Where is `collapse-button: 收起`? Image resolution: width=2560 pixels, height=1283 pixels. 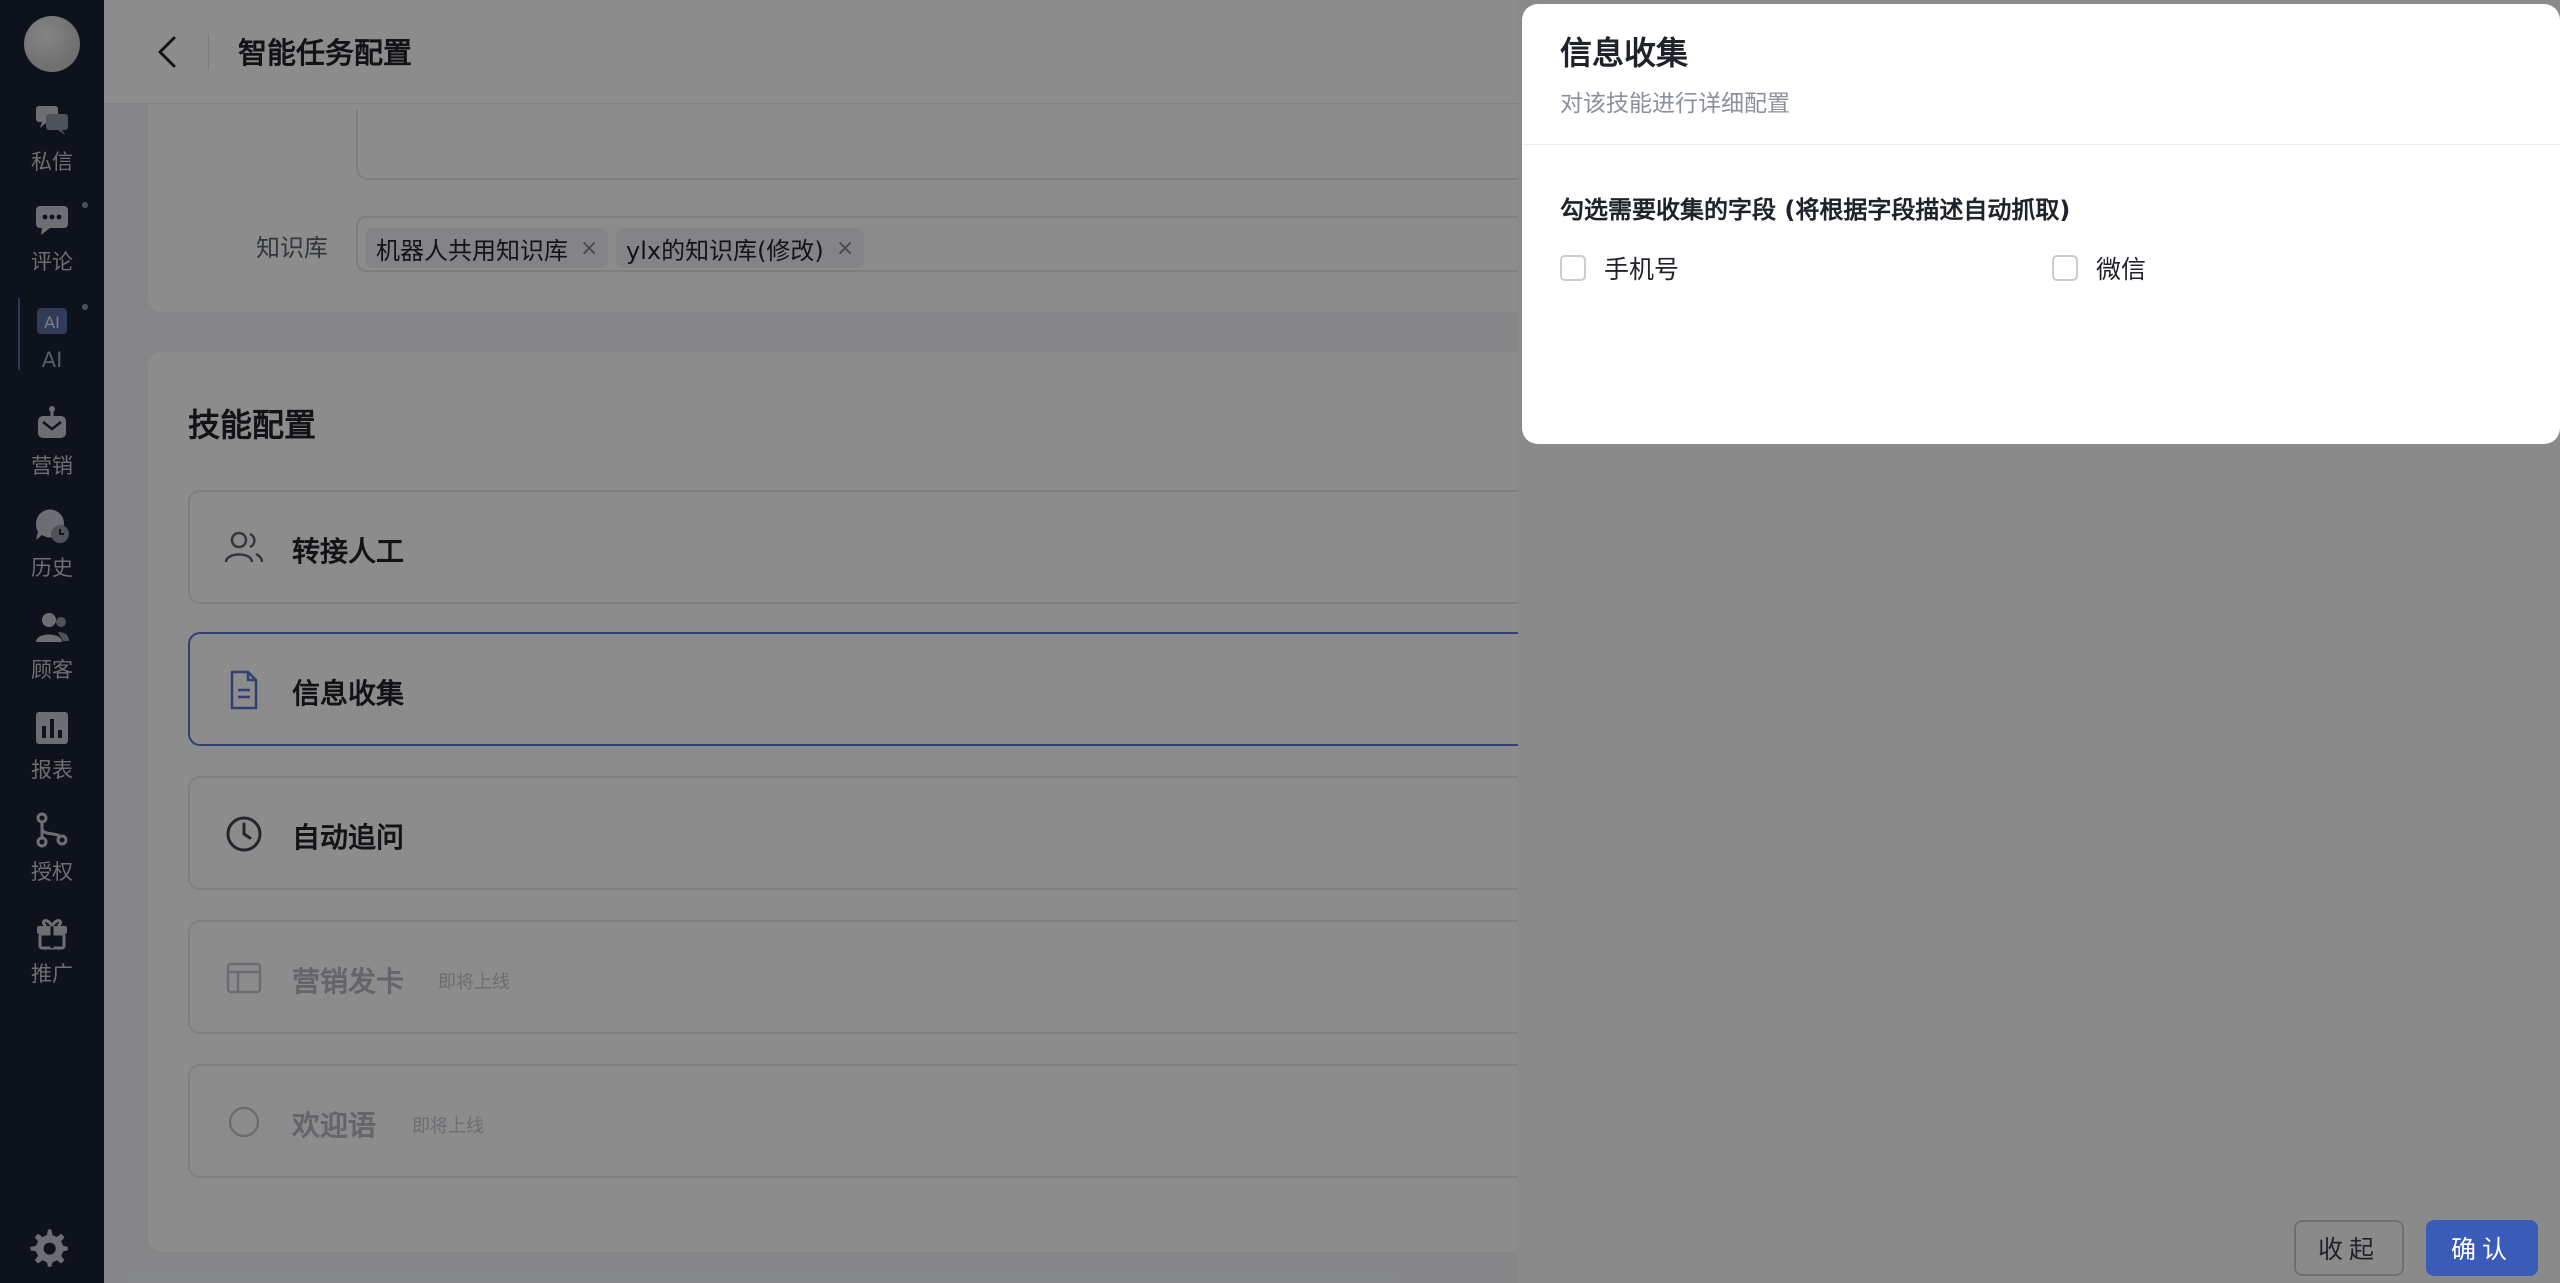 collapse-button: 收起 is located at coordinates (2349, 1248).